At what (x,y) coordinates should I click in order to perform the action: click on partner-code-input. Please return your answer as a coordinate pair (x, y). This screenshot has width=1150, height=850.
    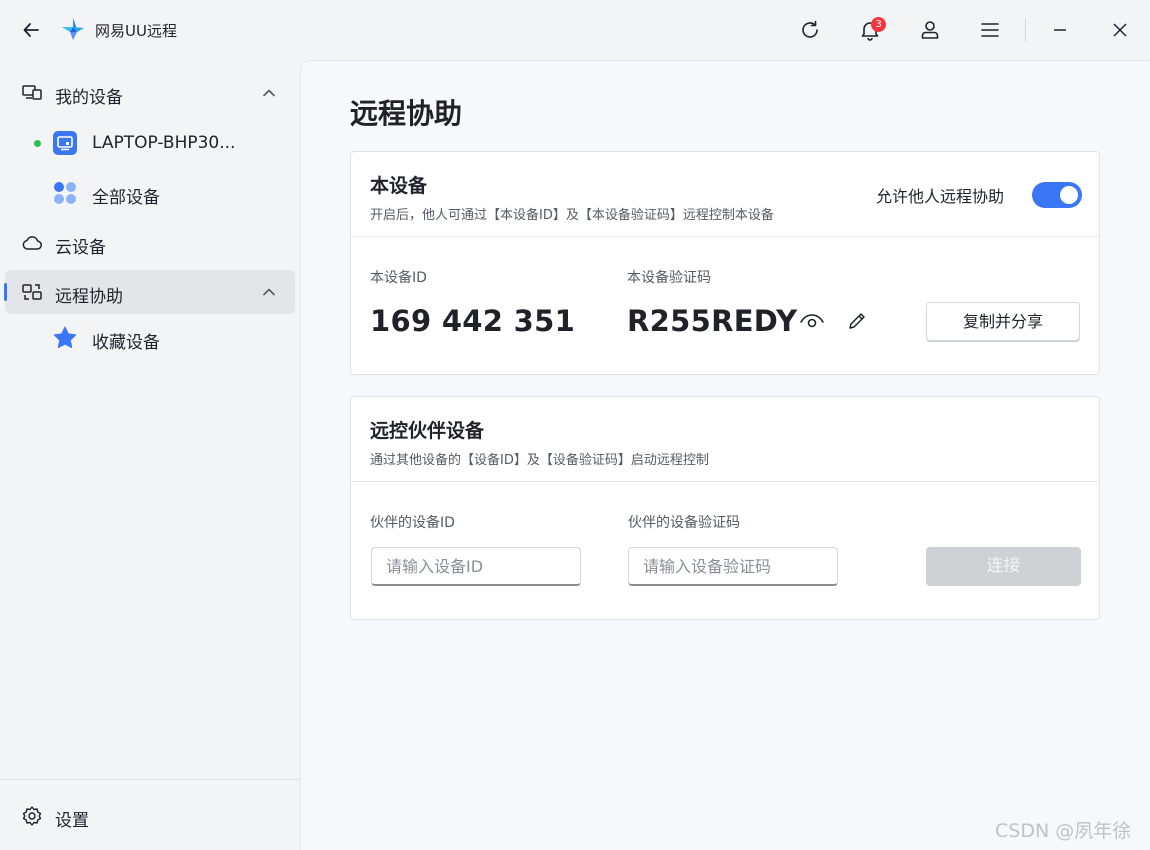
    Looking at the image, I should click on (733, 566).